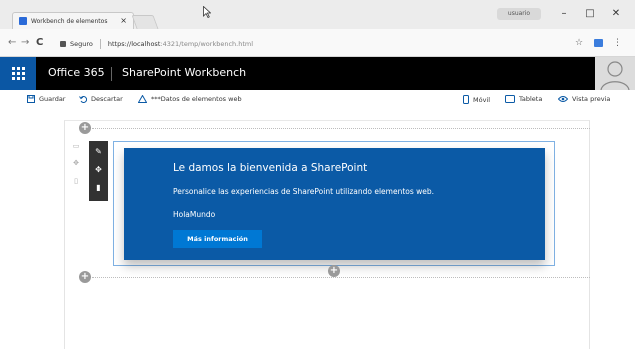  I want to click on preview-button: Vista previa, so click(584, 99).